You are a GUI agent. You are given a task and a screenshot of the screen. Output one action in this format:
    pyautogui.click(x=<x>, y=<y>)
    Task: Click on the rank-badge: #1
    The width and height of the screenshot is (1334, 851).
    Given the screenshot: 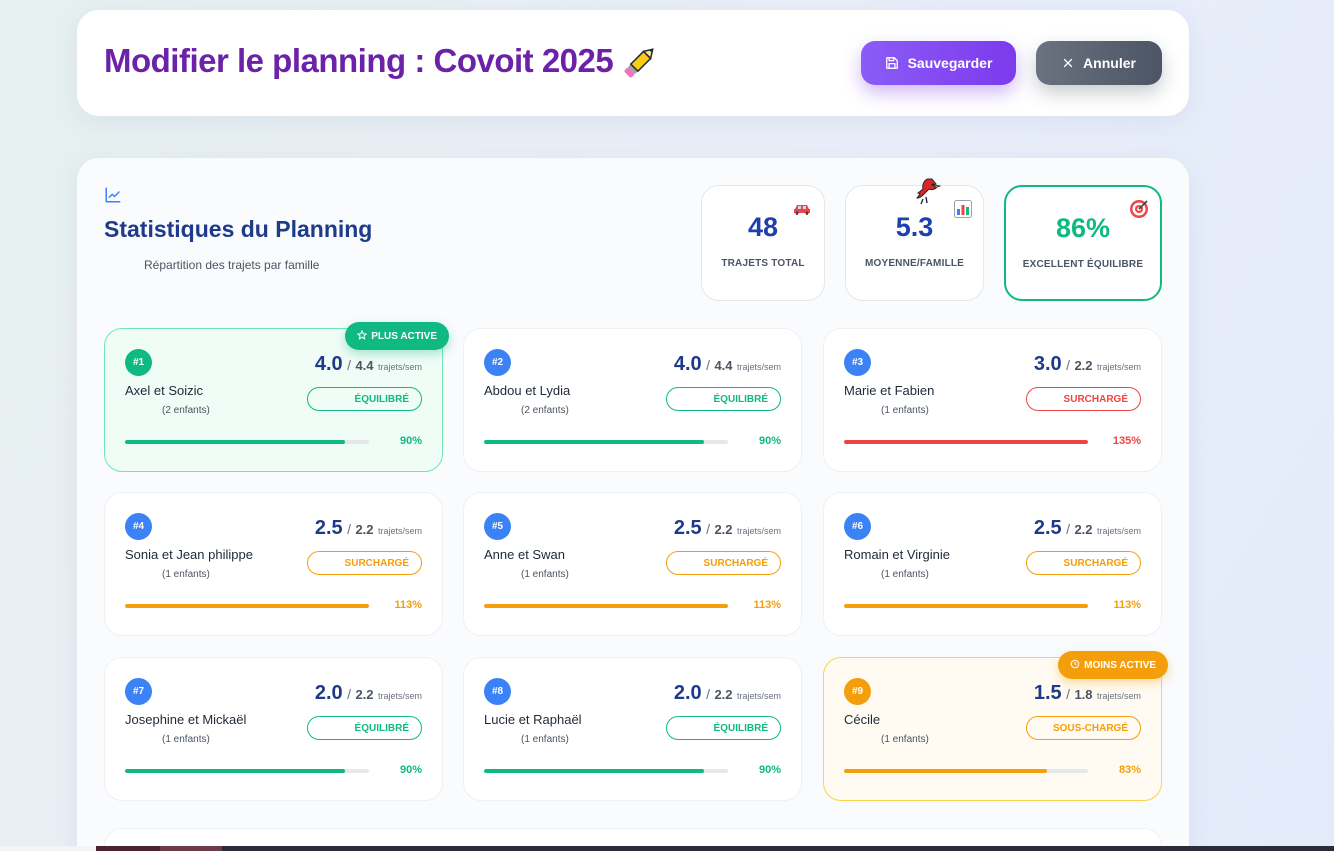 What is the action you would take?
    pyautogui.click(x=138, y=362)
    